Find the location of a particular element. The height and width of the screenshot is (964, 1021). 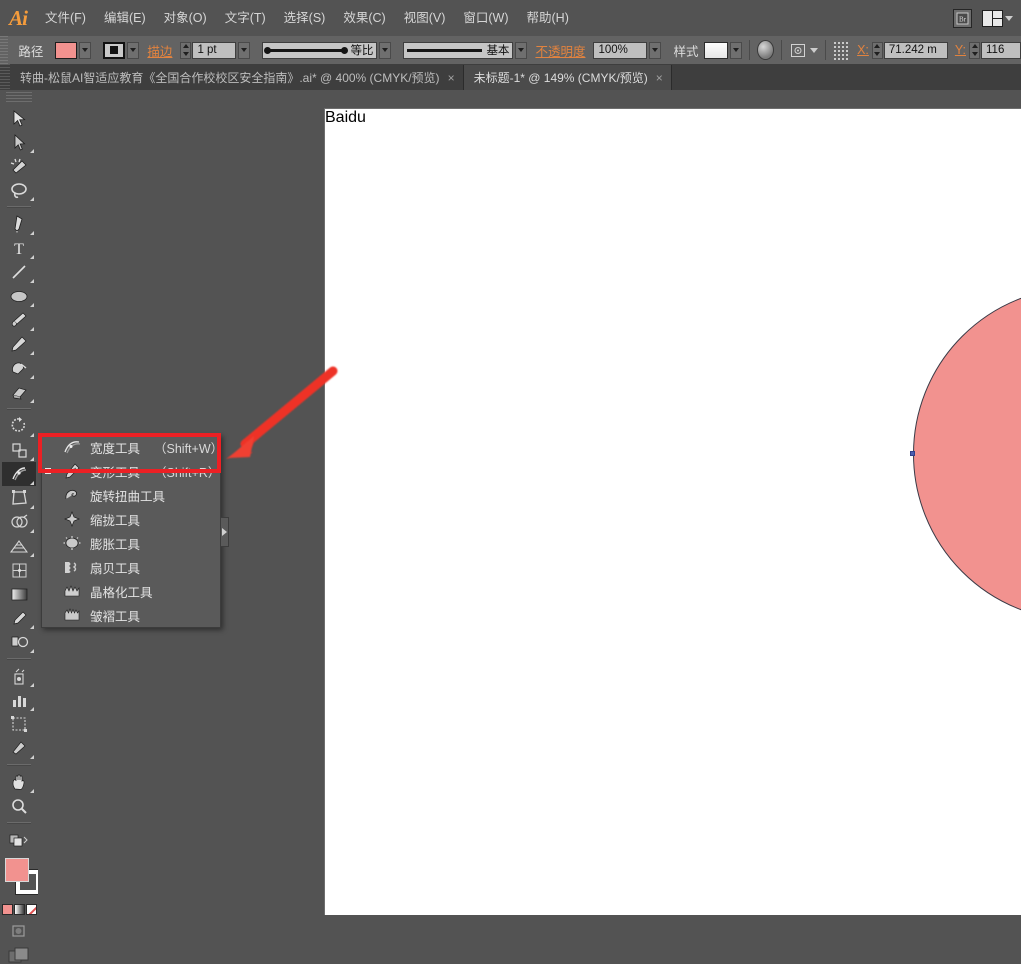

zoom-tool is located at coordinates (19, 806).